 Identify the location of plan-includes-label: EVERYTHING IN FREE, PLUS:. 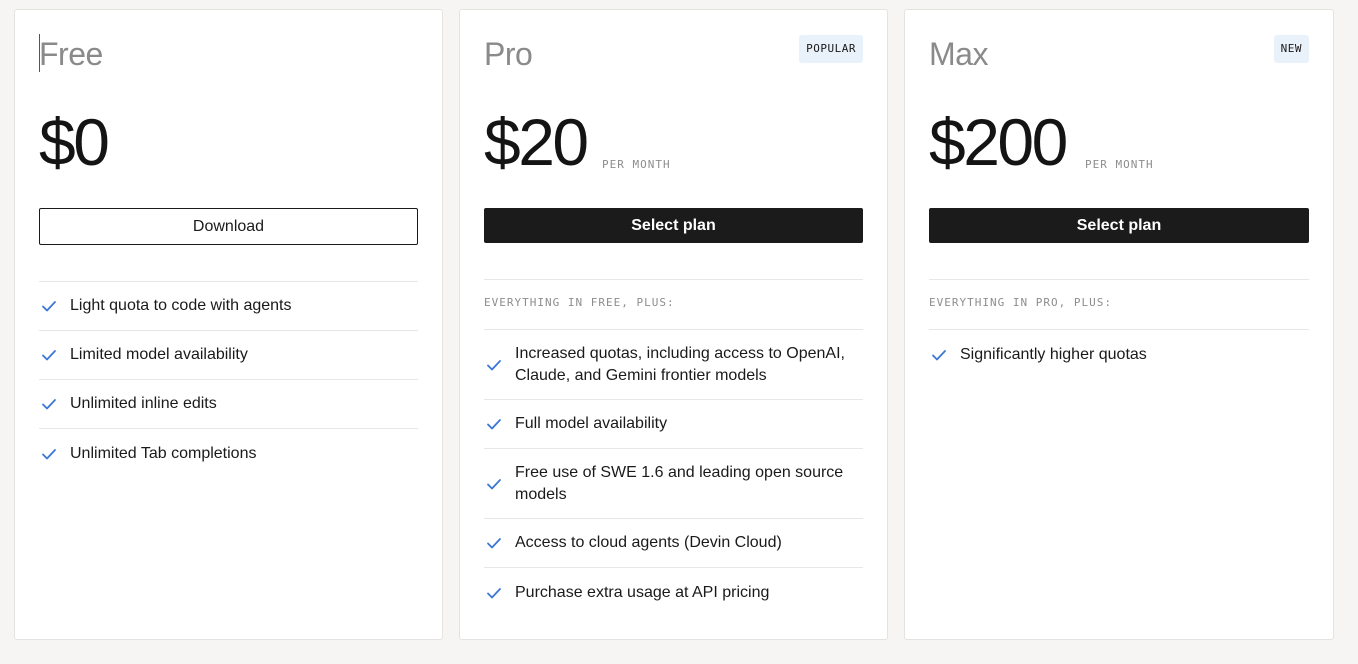
(579, 302).